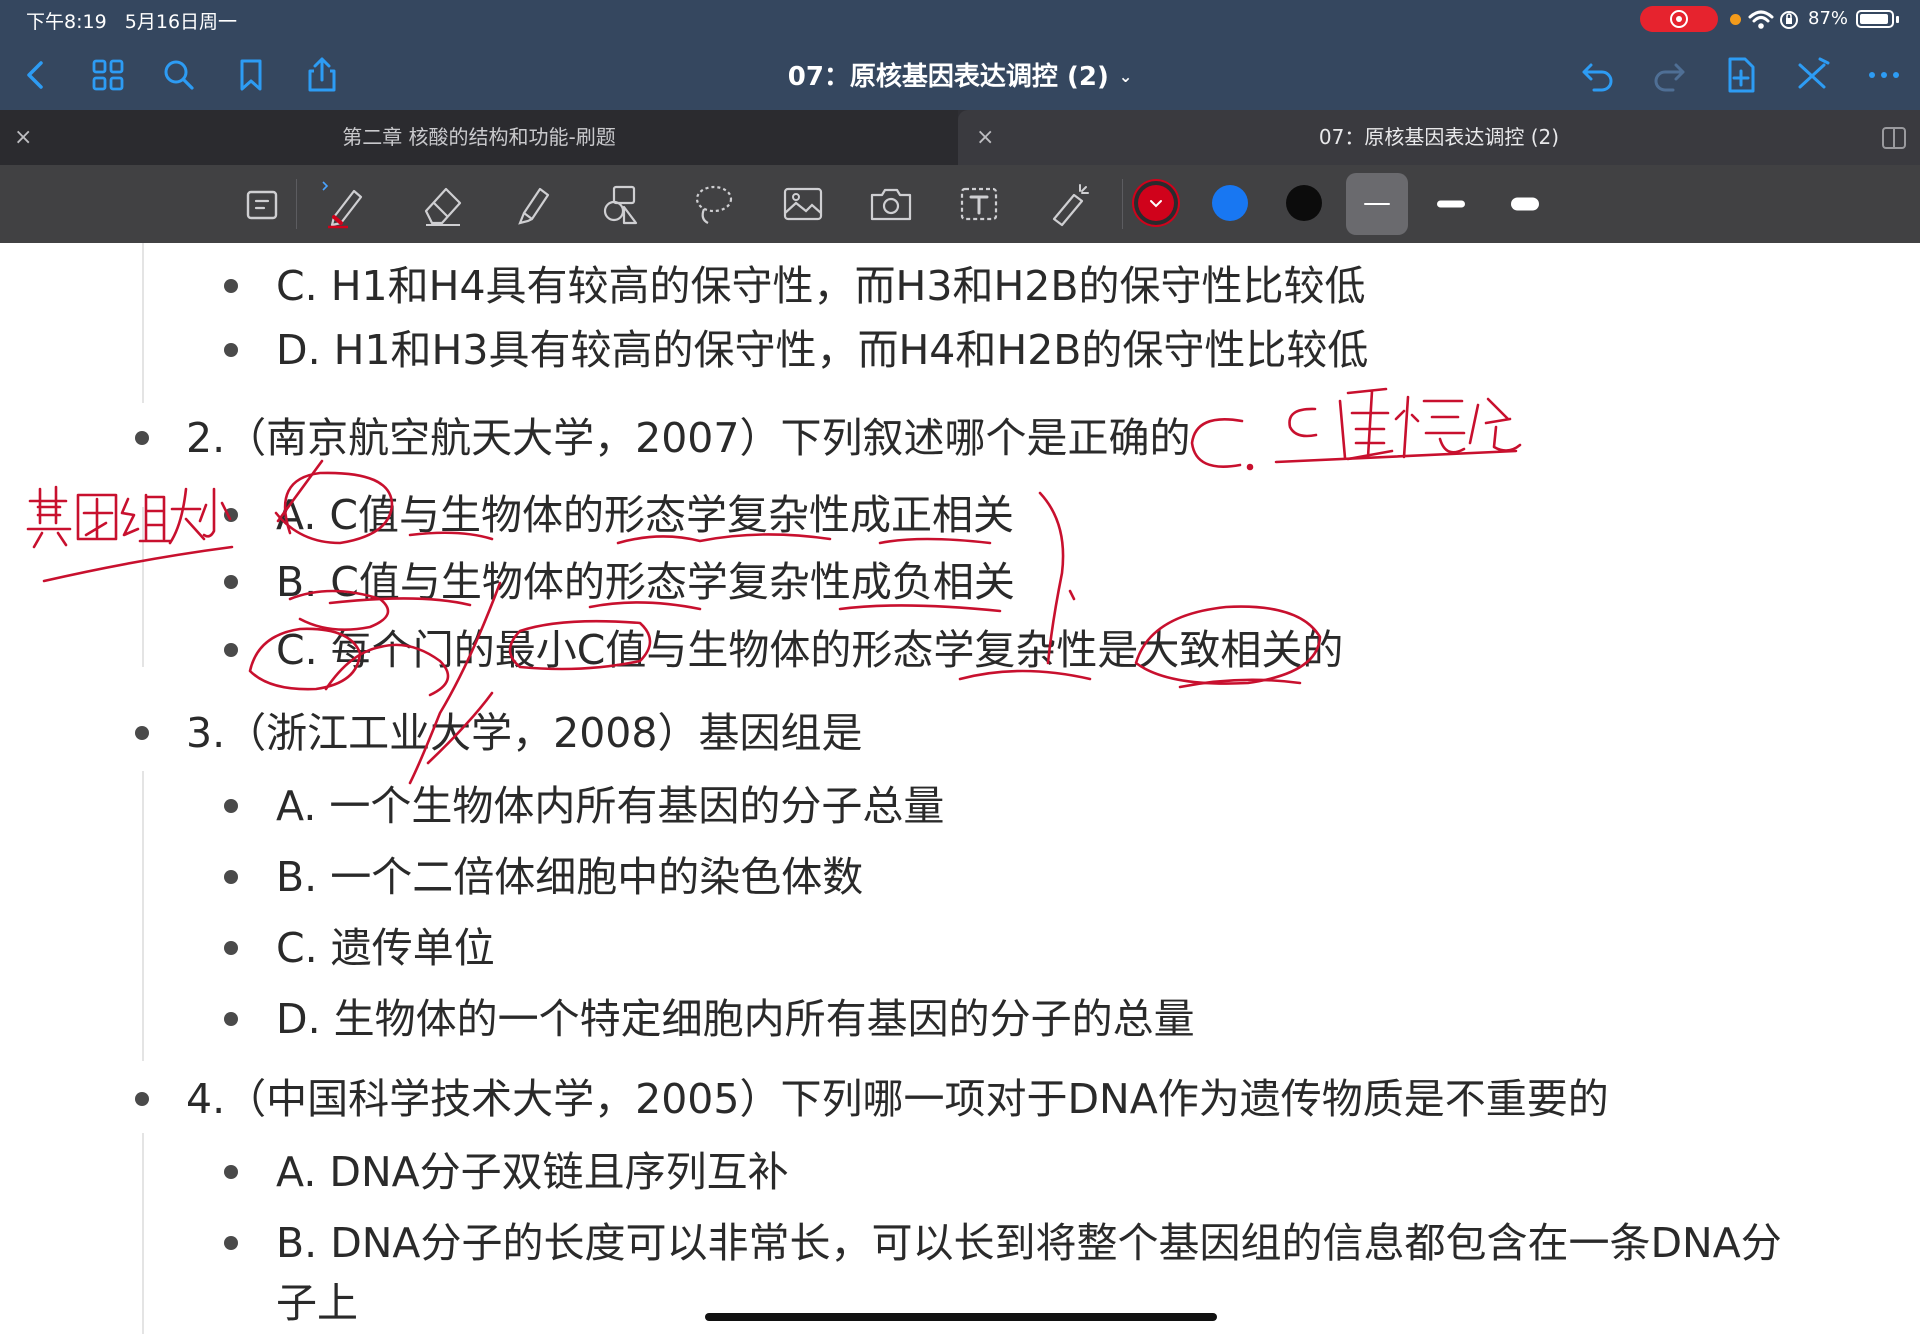 This screenshot has width=1920, height=1334. What do you see at coordinates (97, 517) in the screenshot?
I see `ink-note-yin` at bounding box center [97, 517].